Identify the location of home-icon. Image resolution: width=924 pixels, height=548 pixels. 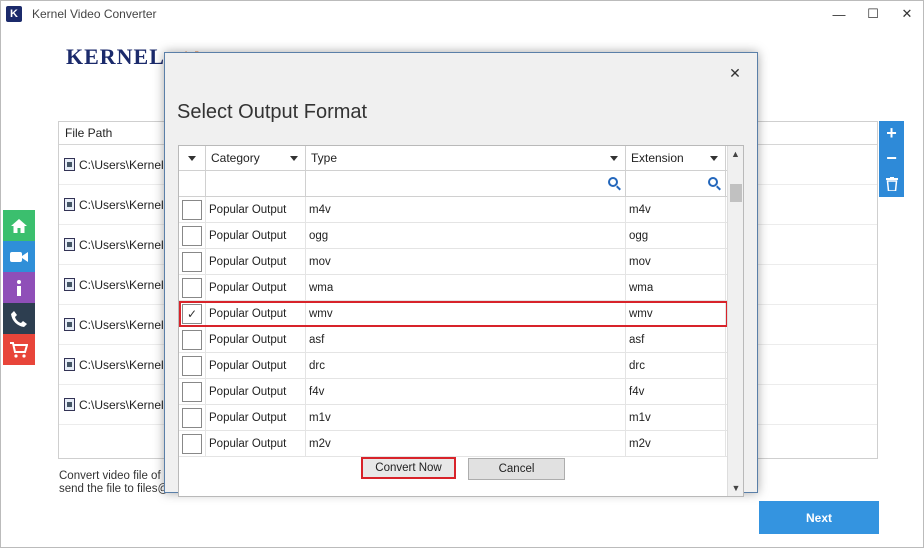
(19, 225).